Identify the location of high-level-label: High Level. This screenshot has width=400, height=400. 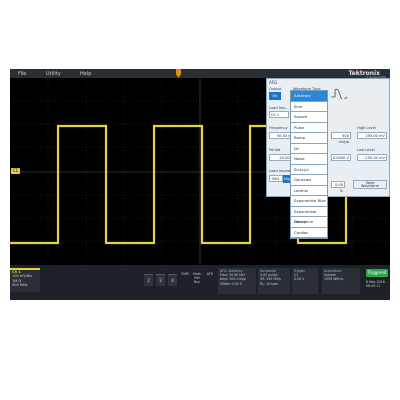
(366, 128).